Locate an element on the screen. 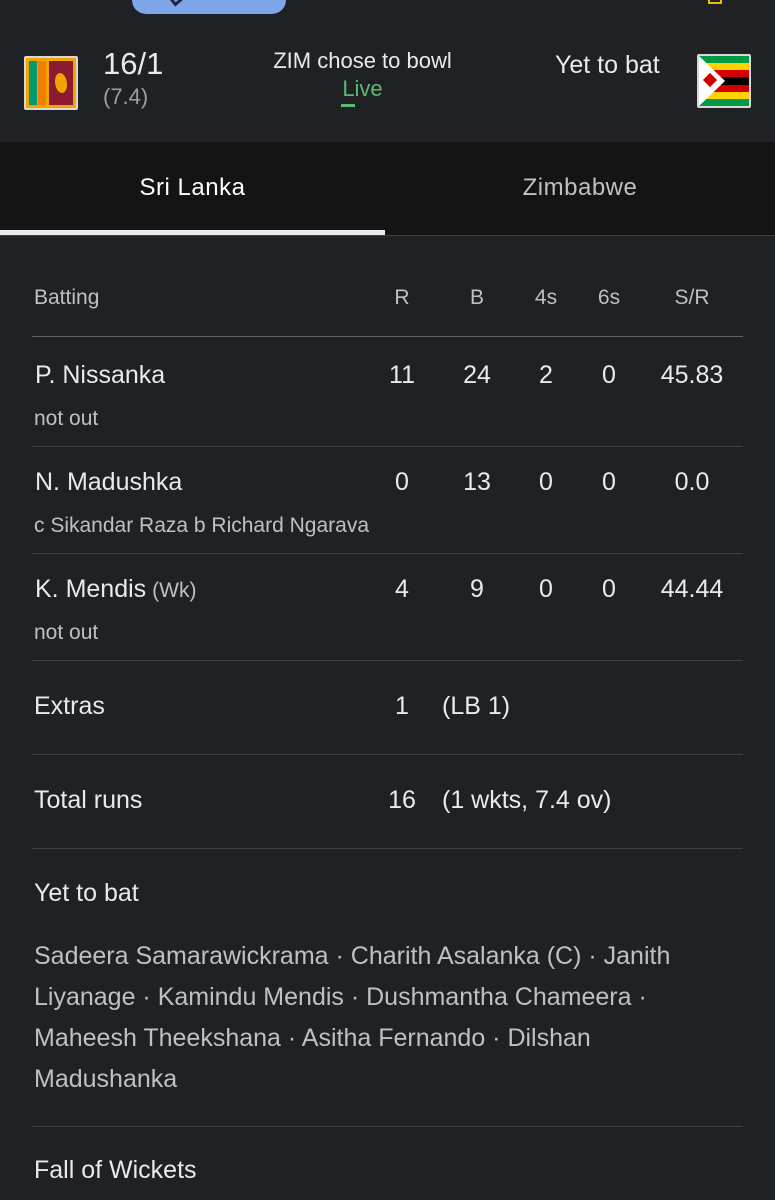 The width and height of the screenshot is (775, 1200). total-value: 16 is located at coordinates (402, 800).